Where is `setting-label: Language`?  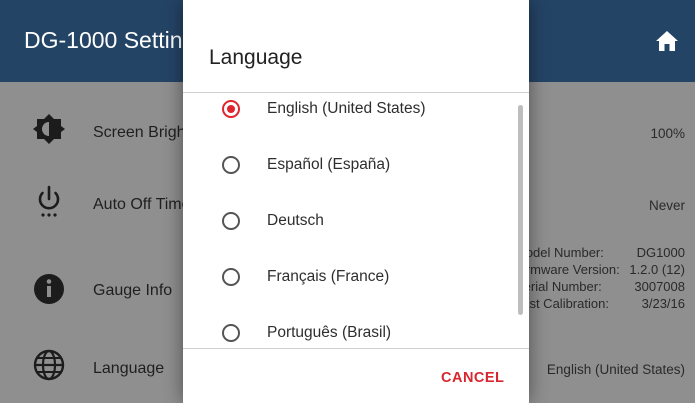
setting-label: Language is located at coordinates (129, 368).